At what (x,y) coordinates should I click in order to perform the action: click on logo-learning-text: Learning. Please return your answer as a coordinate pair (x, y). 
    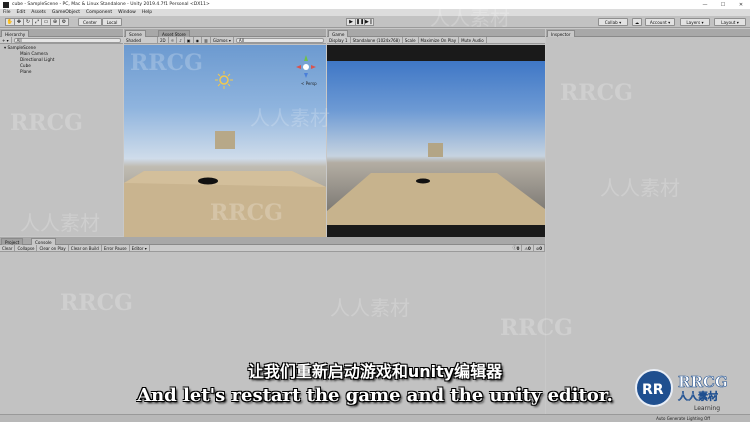
    Looking at the image, I should click on (707, 408).